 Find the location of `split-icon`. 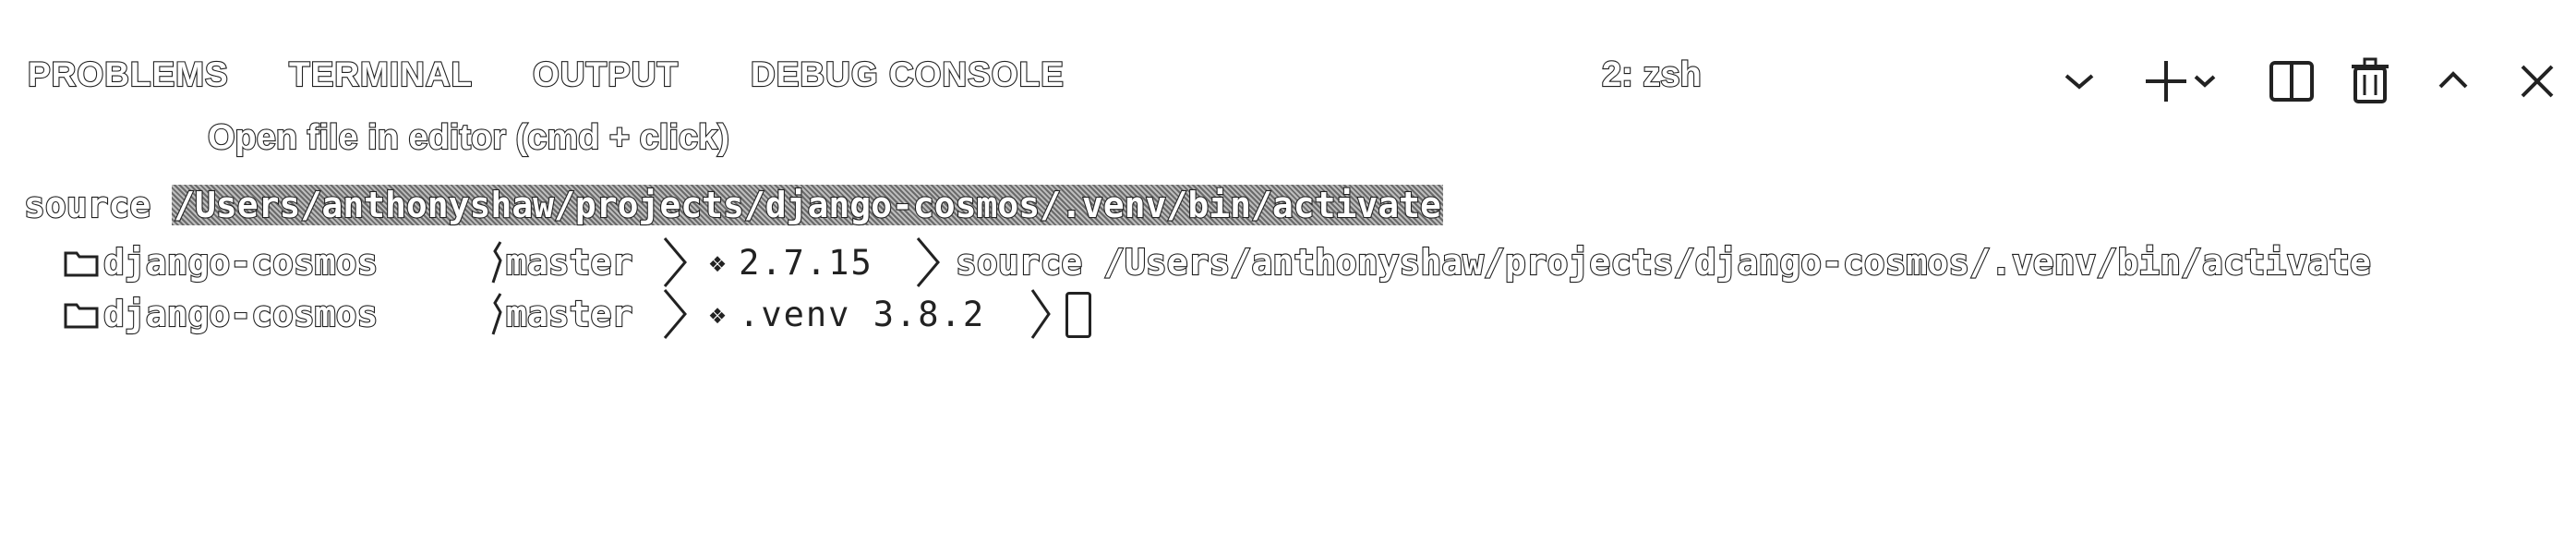

split-icon is located at coordinates (2291, 81).